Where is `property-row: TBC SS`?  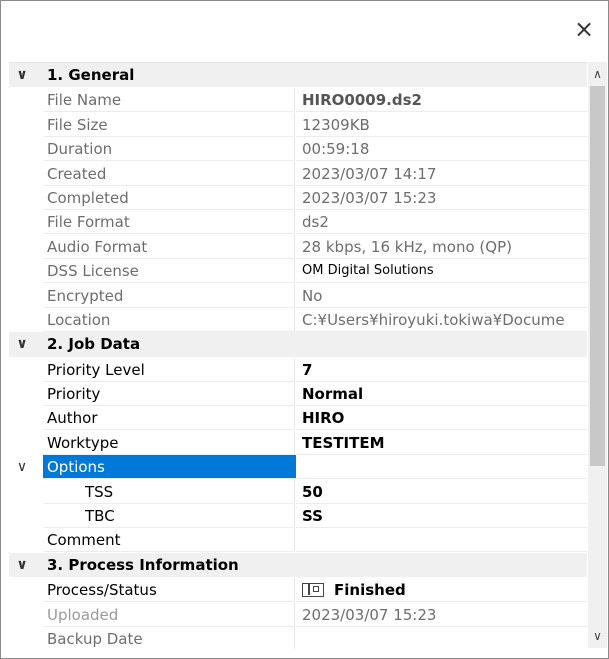 property-row: TBC SS is located at coordinates (298, 516).